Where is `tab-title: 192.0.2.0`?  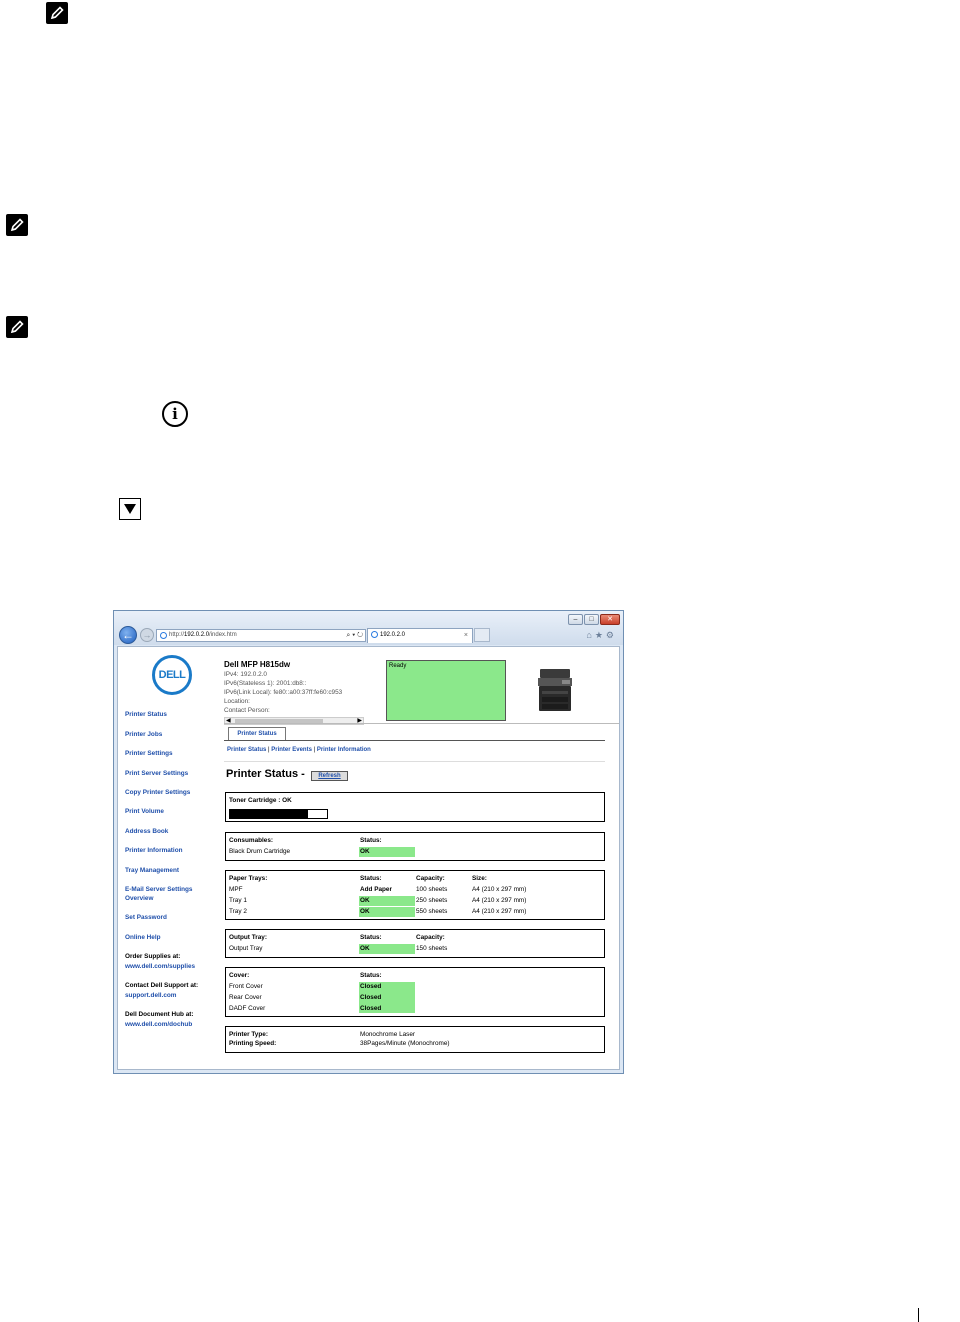
tab-title: 192.0.2.0 is located at coordinates (393, 635).